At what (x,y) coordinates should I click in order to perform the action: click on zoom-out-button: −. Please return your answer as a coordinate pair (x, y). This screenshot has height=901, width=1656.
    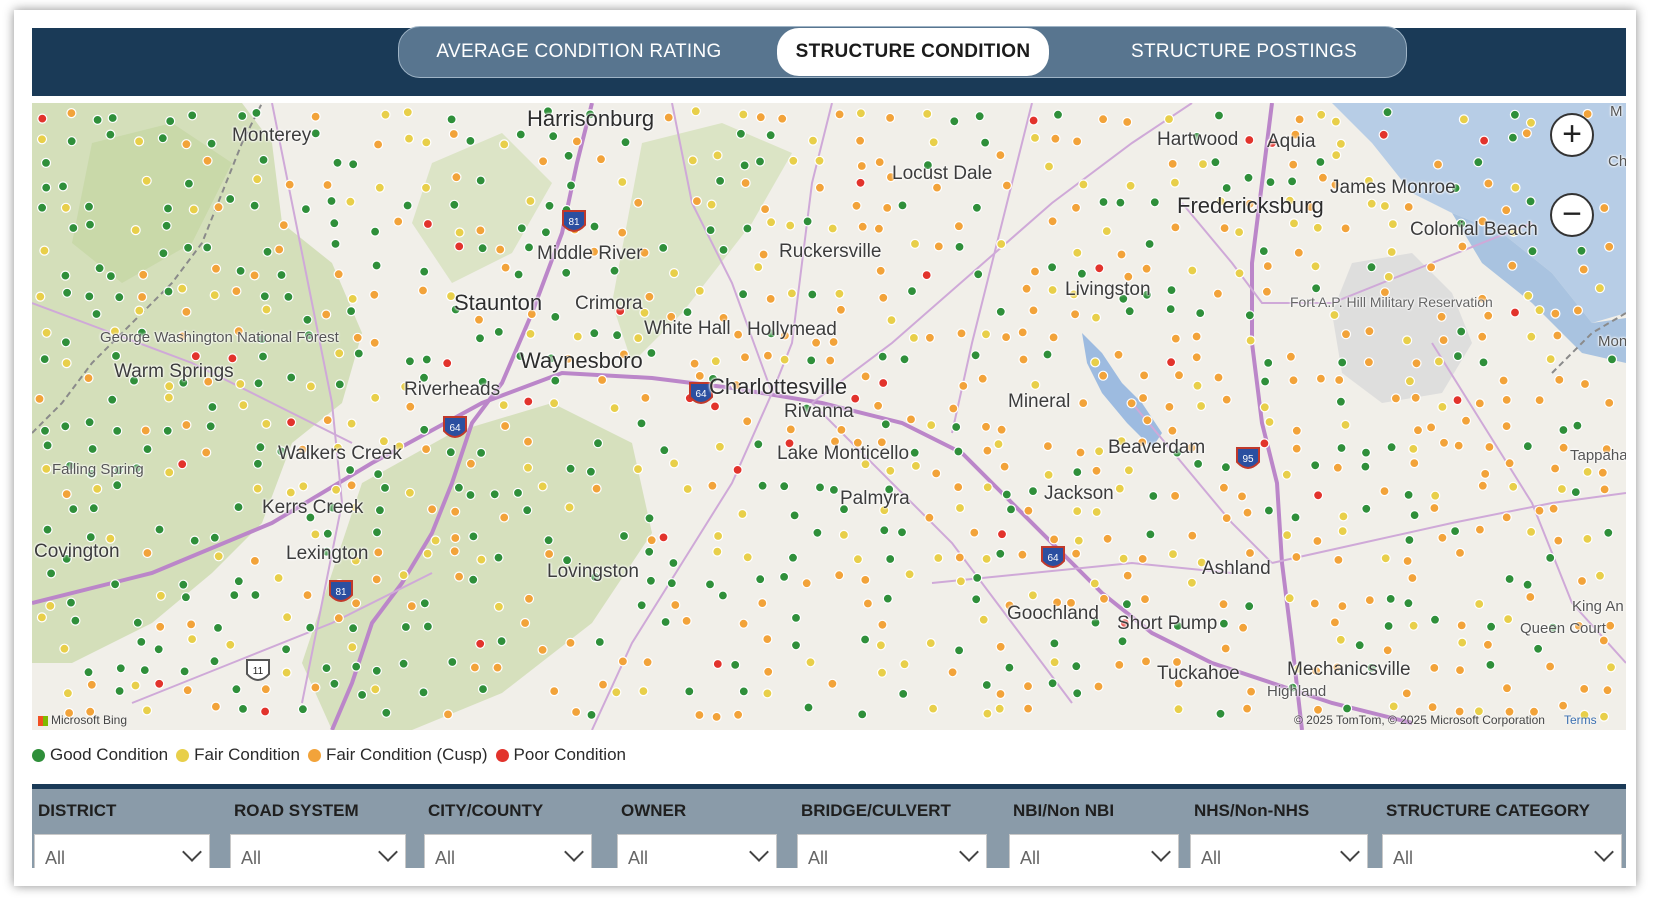
    Looking at the image, I should click on (1572, 215).